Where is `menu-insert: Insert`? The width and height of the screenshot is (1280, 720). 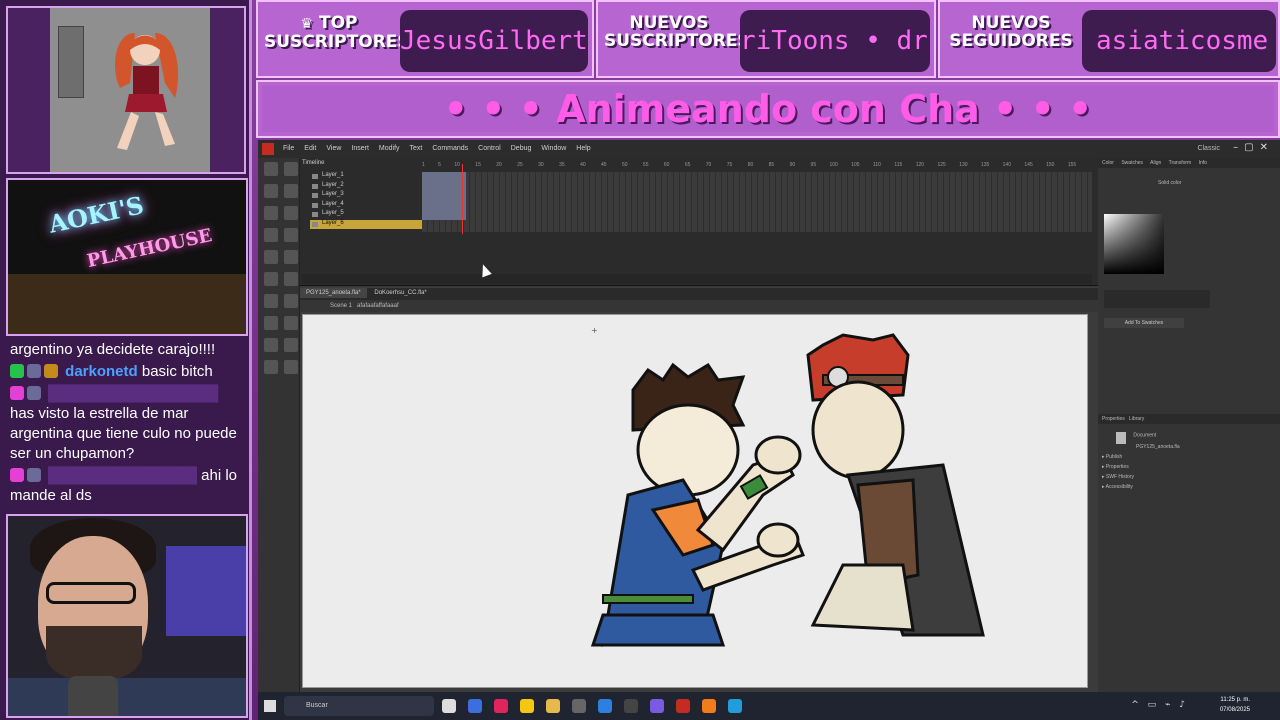 menu-insert: Insert is located at coordinates (360, 146).